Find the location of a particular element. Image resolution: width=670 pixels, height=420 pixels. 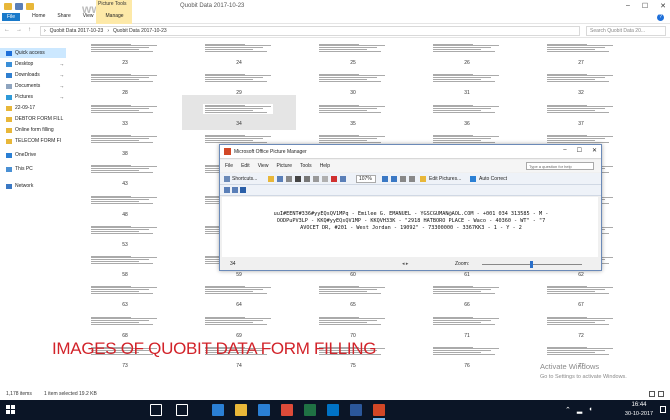

picture-manager-icon is located at coordinates (379, 410).